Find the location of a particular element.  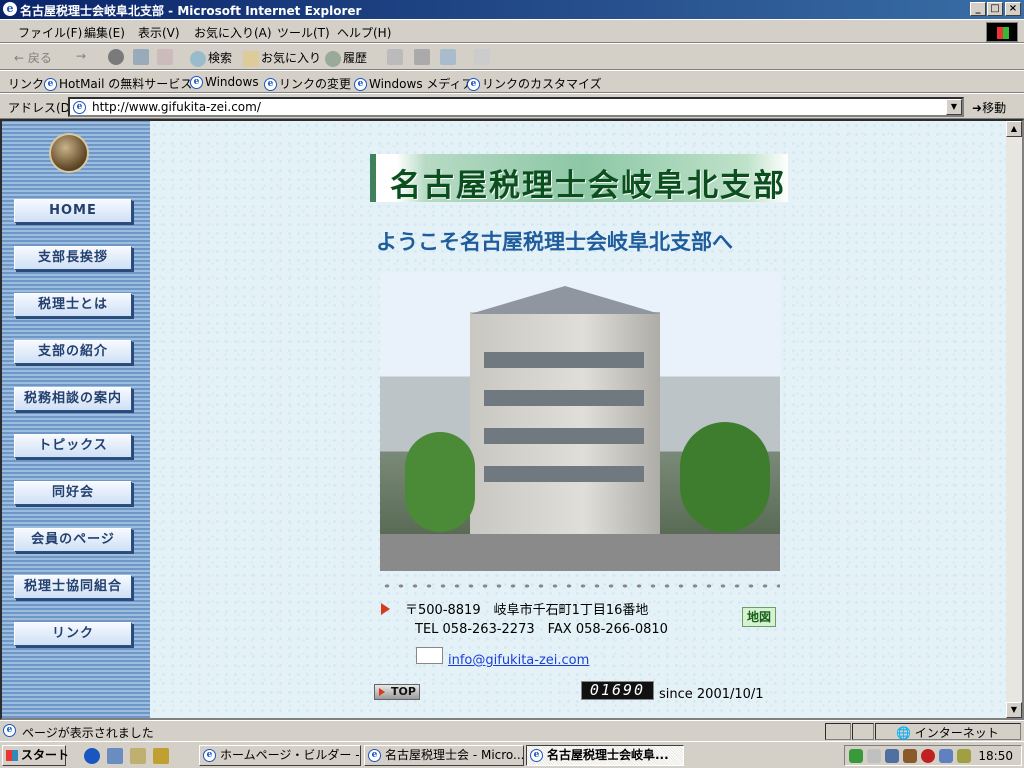

standard-toolbar: ← 戻る → 検索 お気に入り 履歴 is located at coordinates (512, 56).